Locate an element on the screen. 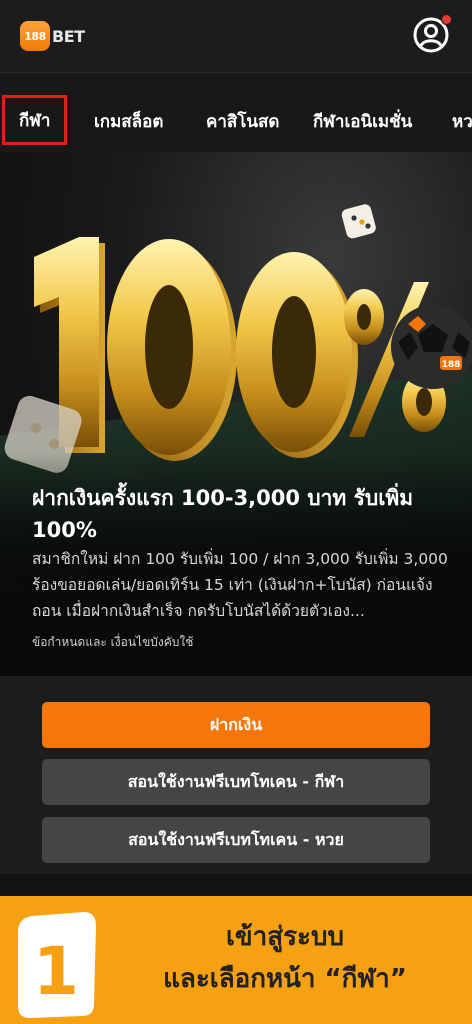 This screenshot has height=1024, width=472. tab-lottery: หวย is located at coordinates (462, 121).